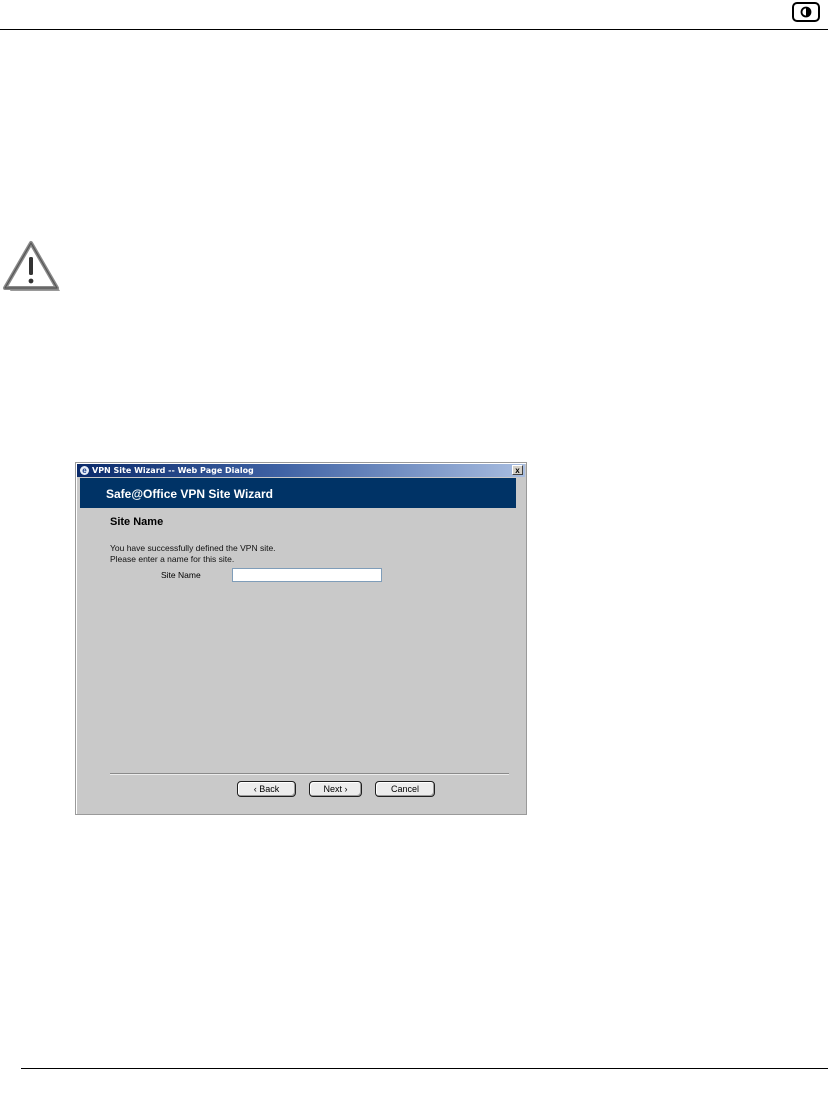  Describe the element at coordinates (301, 470) in the screenshot. I see `dialog-titlebar: e VPN Site Wizard -- Web Page Dialog x` at that location.